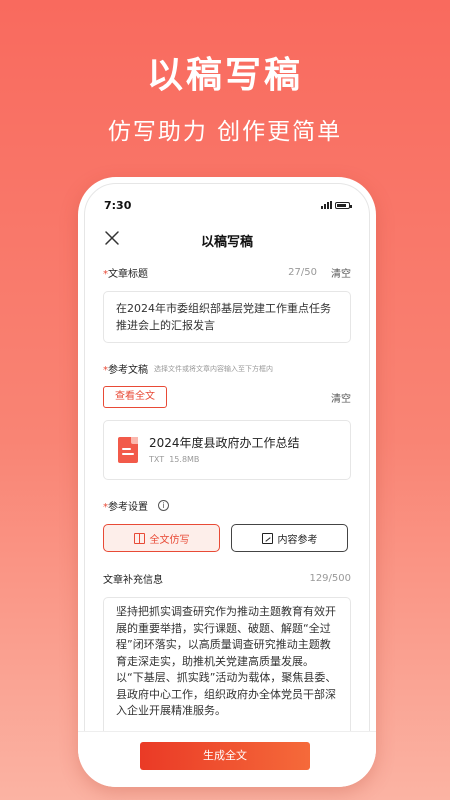 The width and height of the screenshot is (450, 800). I want to click on article-title-label: *文章标题, so click(125, 272).